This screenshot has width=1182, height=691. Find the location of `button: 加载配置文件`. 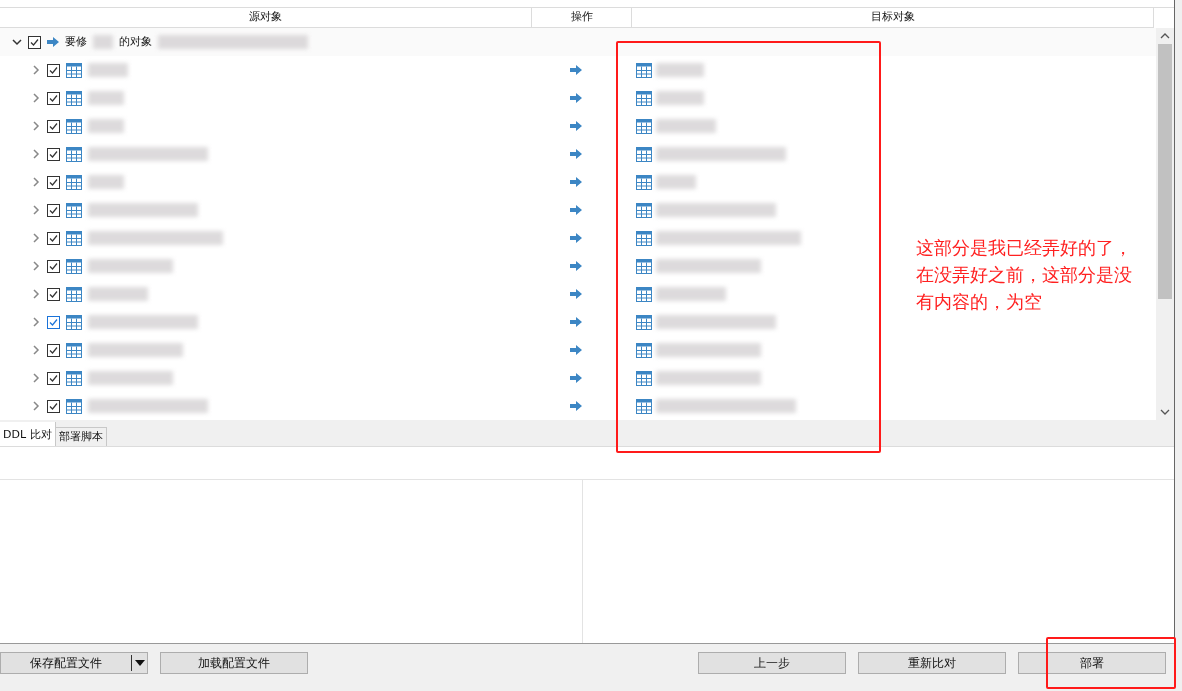

button: 加载配置文件 is located at coordinates (234, 662).